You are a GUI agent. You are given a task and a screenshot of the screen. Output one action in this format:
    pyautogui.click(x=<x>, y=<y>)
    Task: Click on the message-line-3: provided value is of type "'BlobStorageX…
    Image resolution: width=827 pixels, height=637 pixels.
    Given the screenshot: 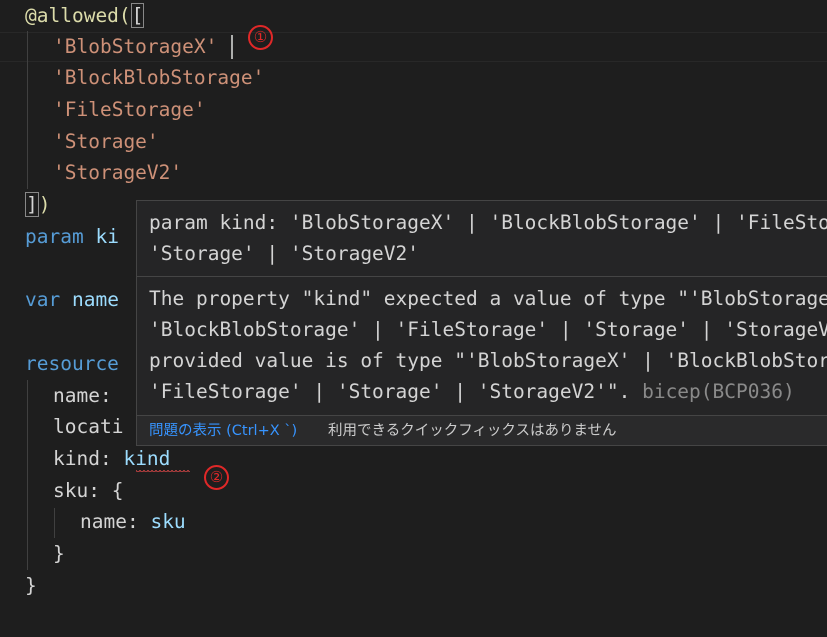 What is the action you would take?
    pyautogui.click(x=488, y=360)
    